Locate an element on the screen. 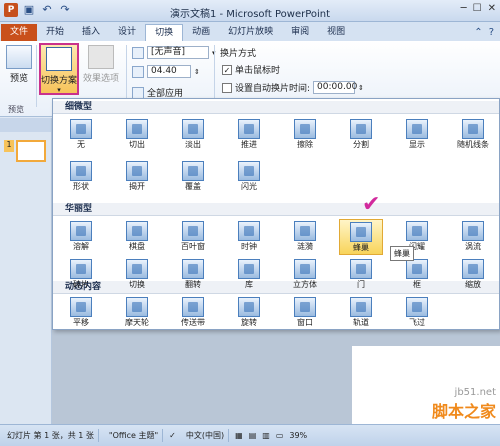 The width and height of the screenshot is (500, 446). maximize-icon: ☐ is located at coordinates (477, 8).